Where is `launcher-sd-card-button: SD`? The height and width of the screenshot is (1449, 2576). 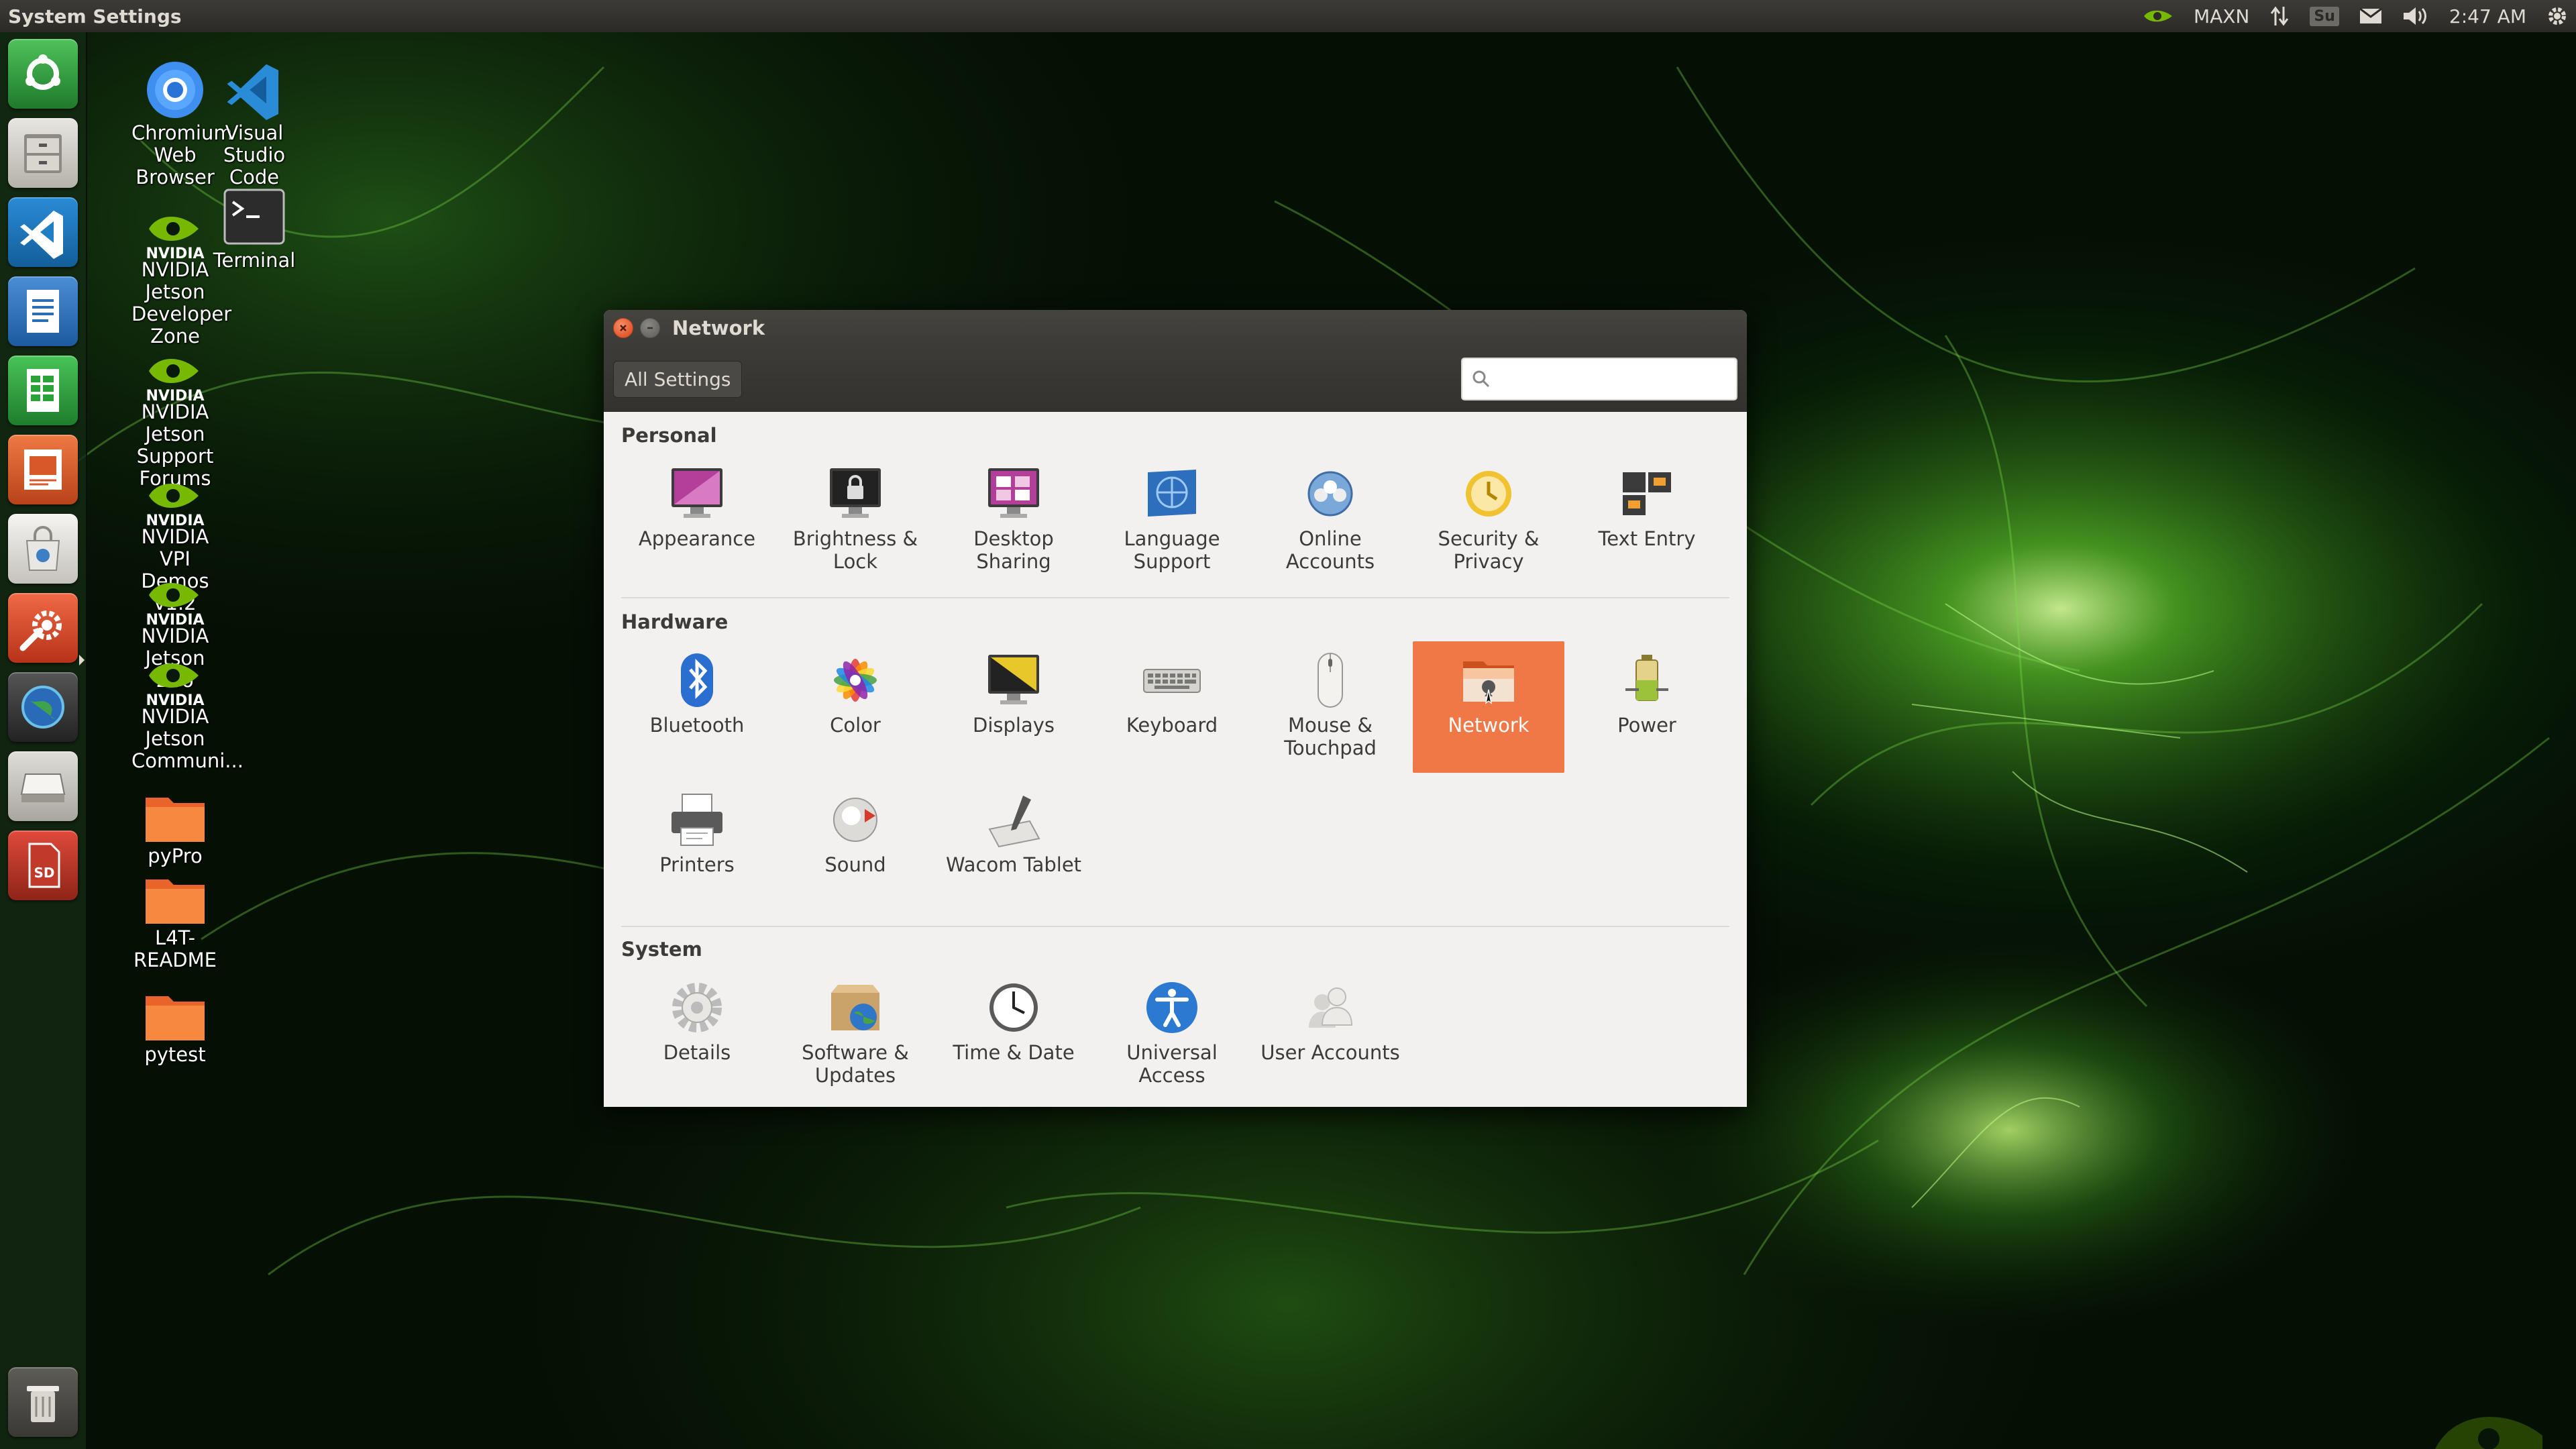 launcher-sd-card-button: SD is located at coordinates (43, 865).